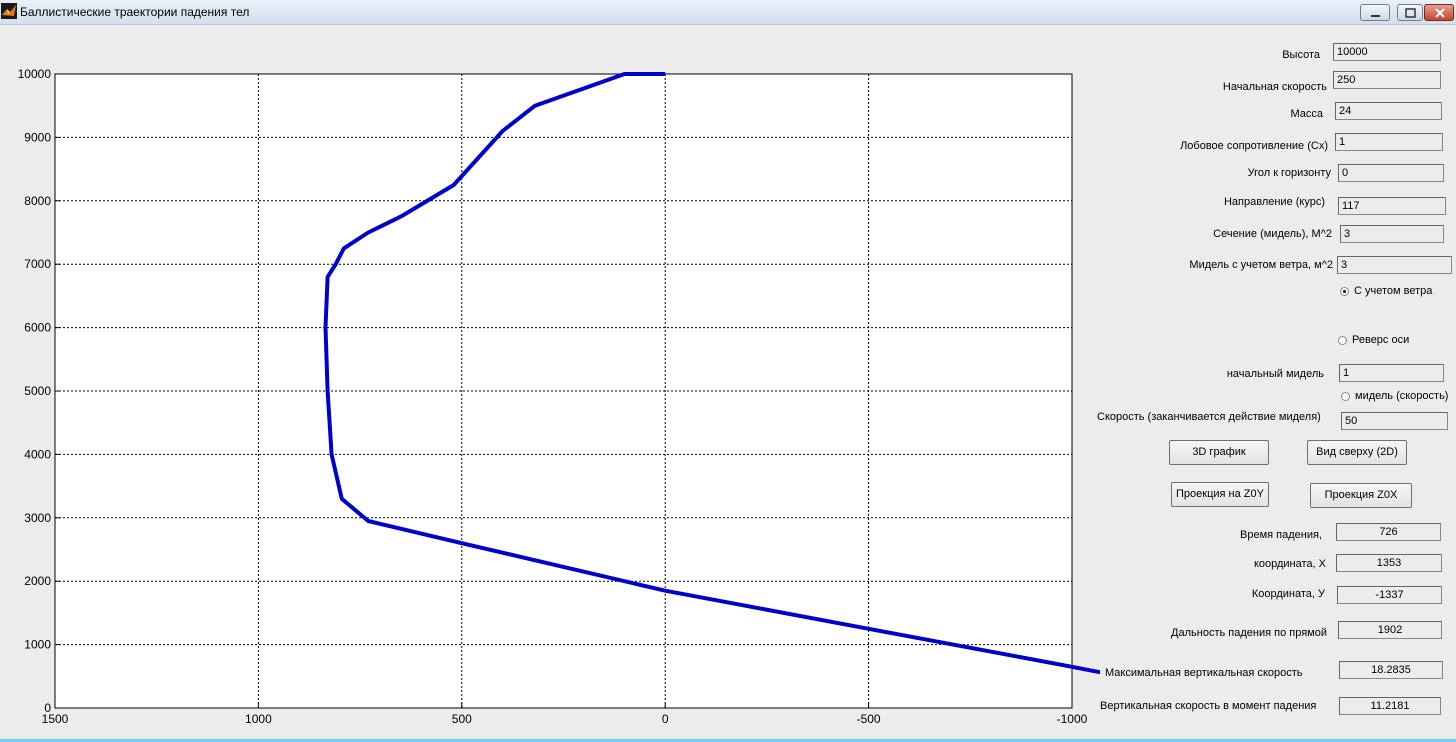 The width and height of the screenshot is (1456, 742). I want to click on range-output: 1902, so click(1390, 630).